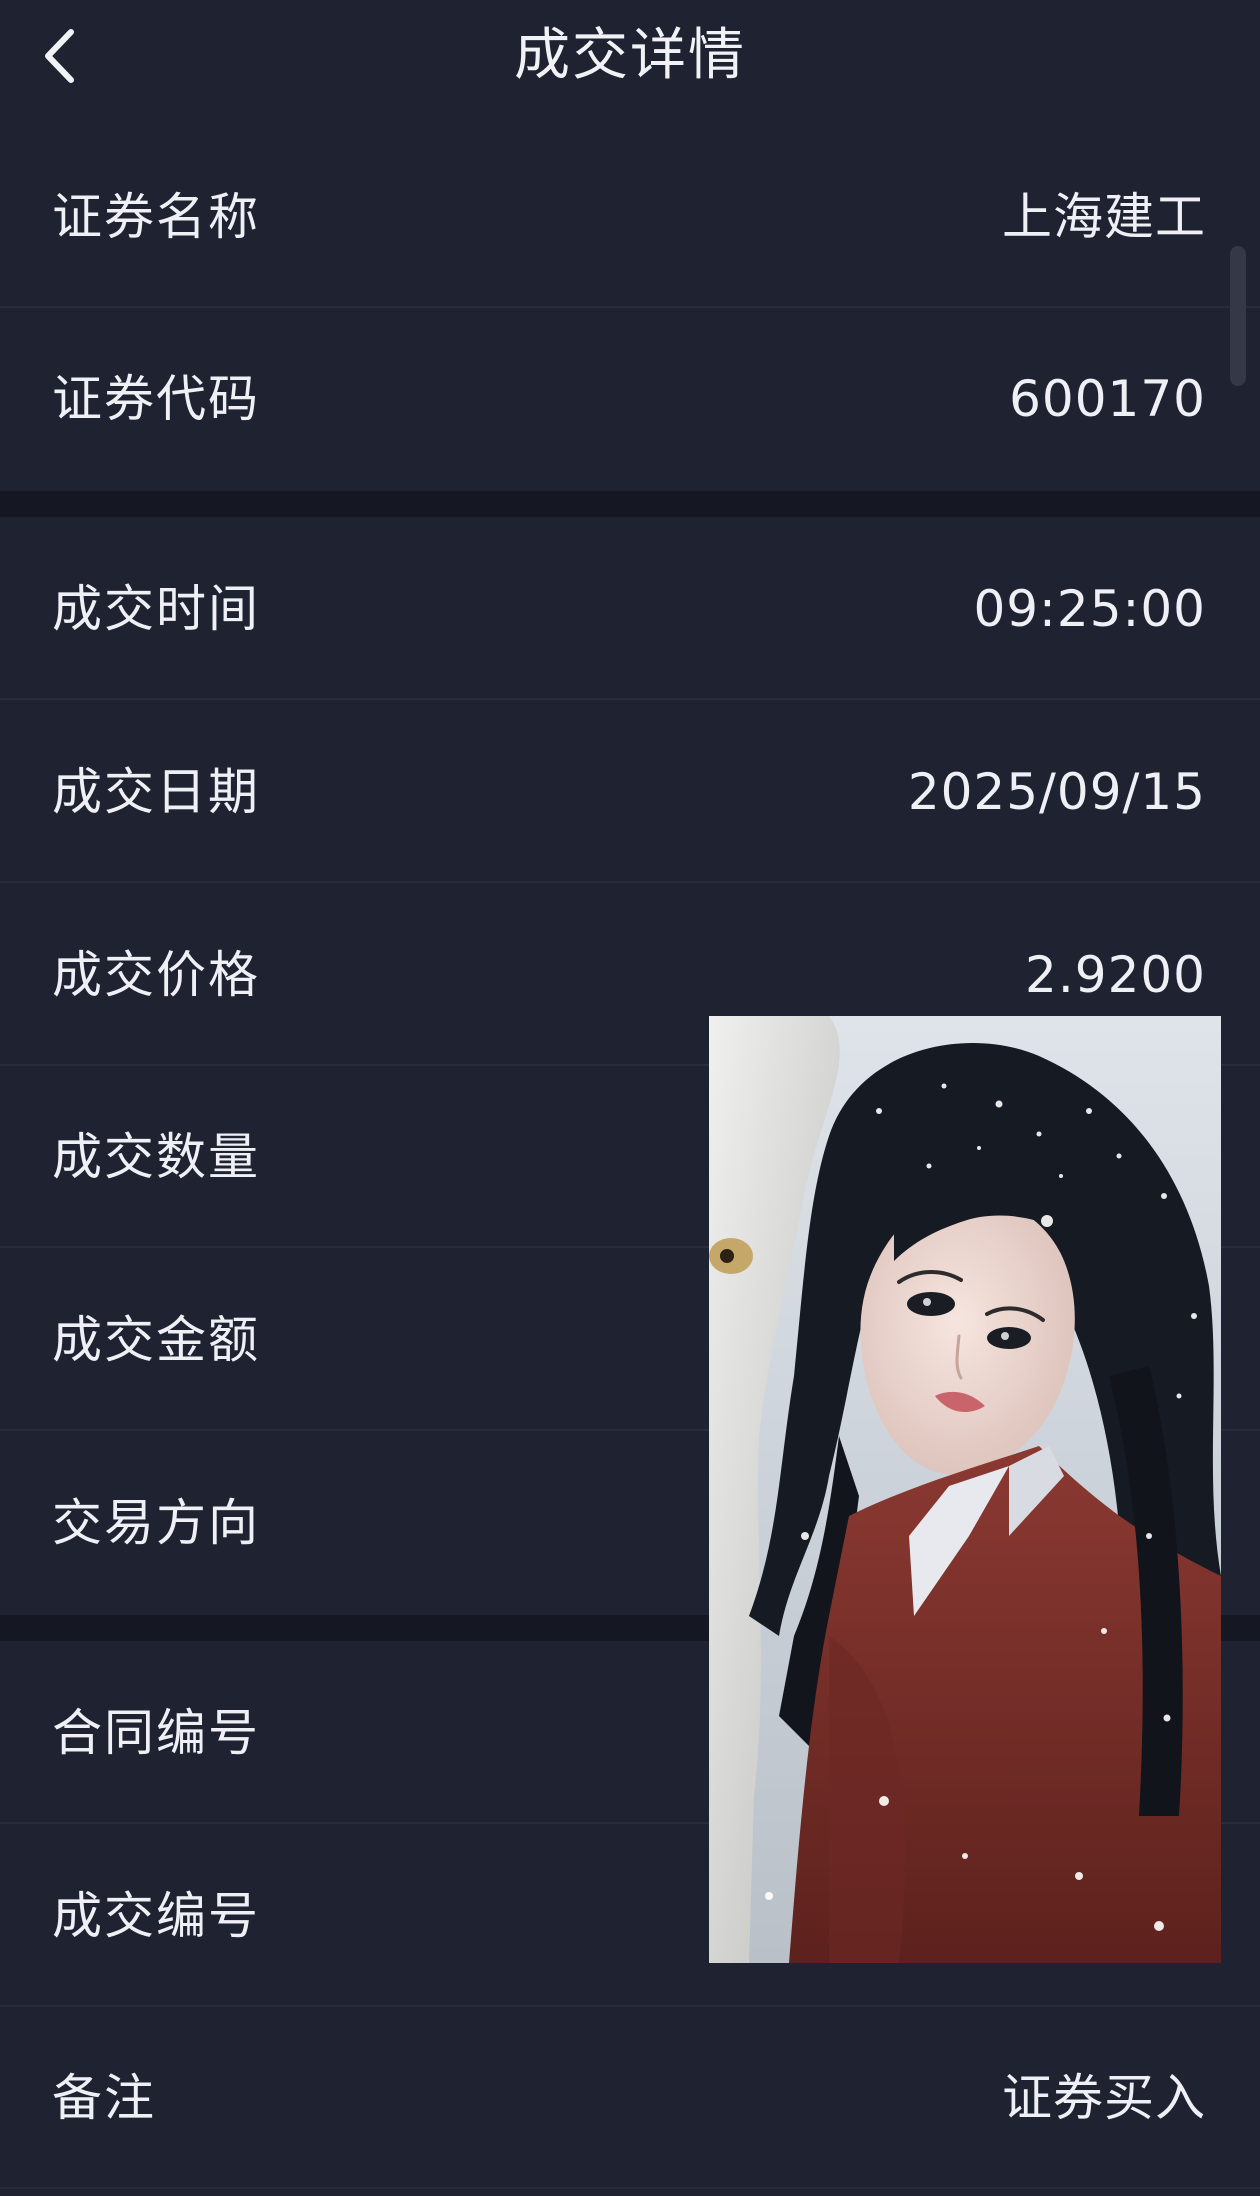  What do you see at coordinates (1107, 399) in the screenshot?
I see `row-value: 600170` at bounding box center [1107, 399].